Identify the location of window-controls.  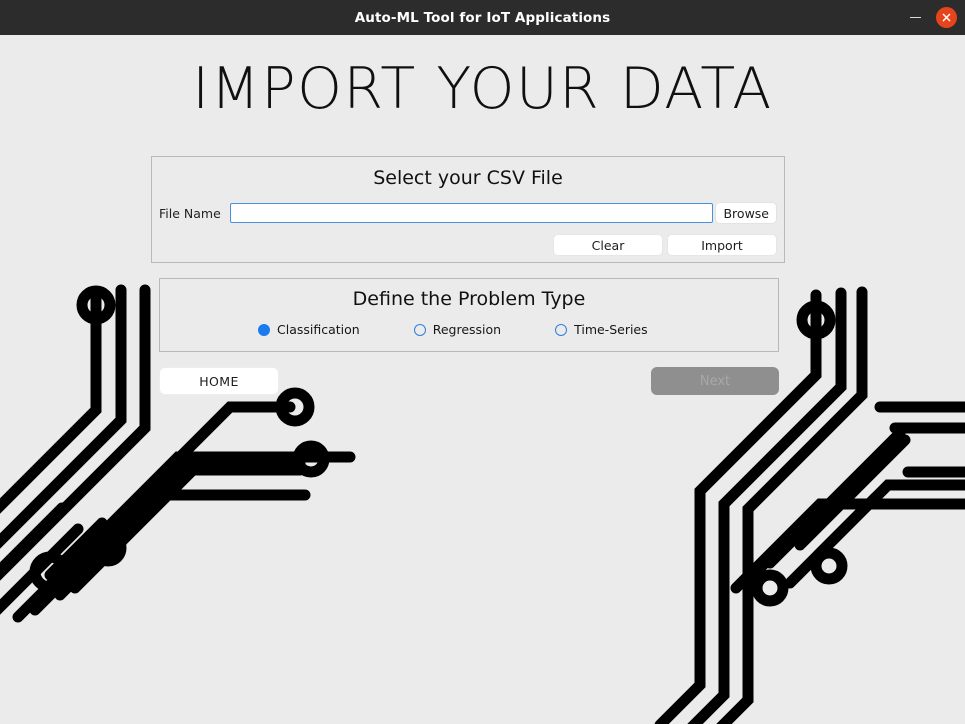
(930, 17).